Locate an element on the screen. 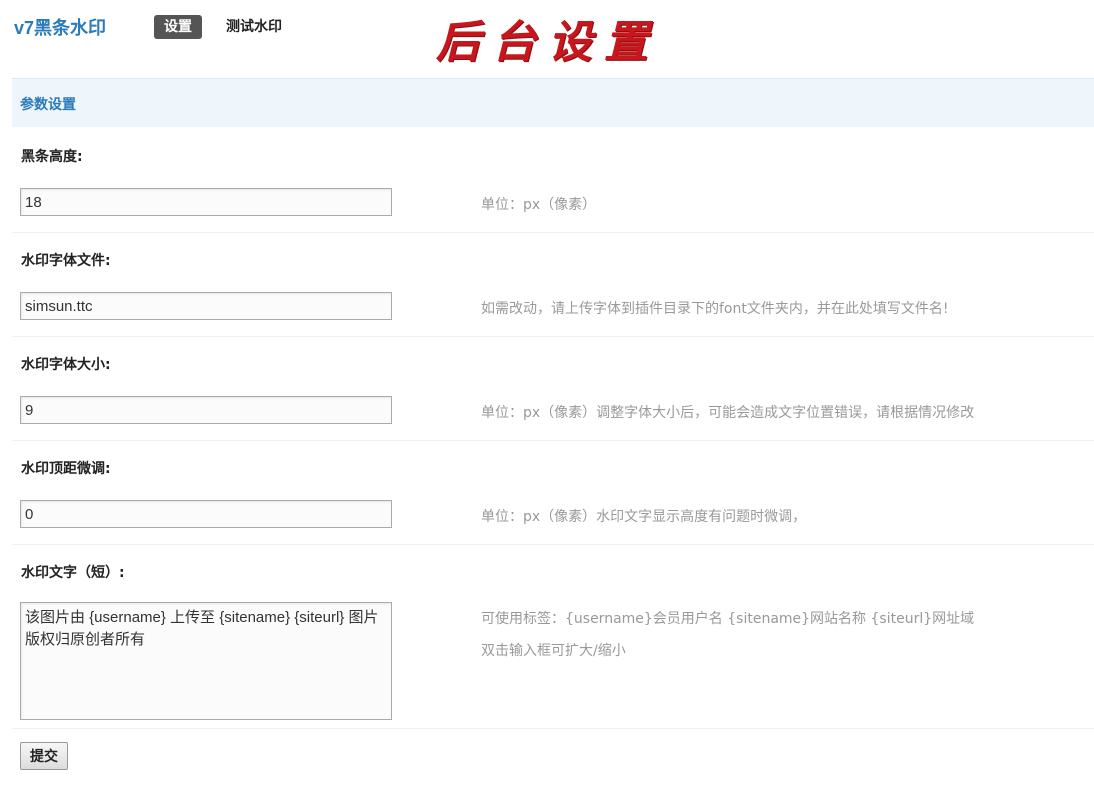 The height and width of the screenshot is (785, 1094). hint-top-offset: 单位：px（像素）水印文字显示高度有问题时微调， is located at coordinates (644, 517).